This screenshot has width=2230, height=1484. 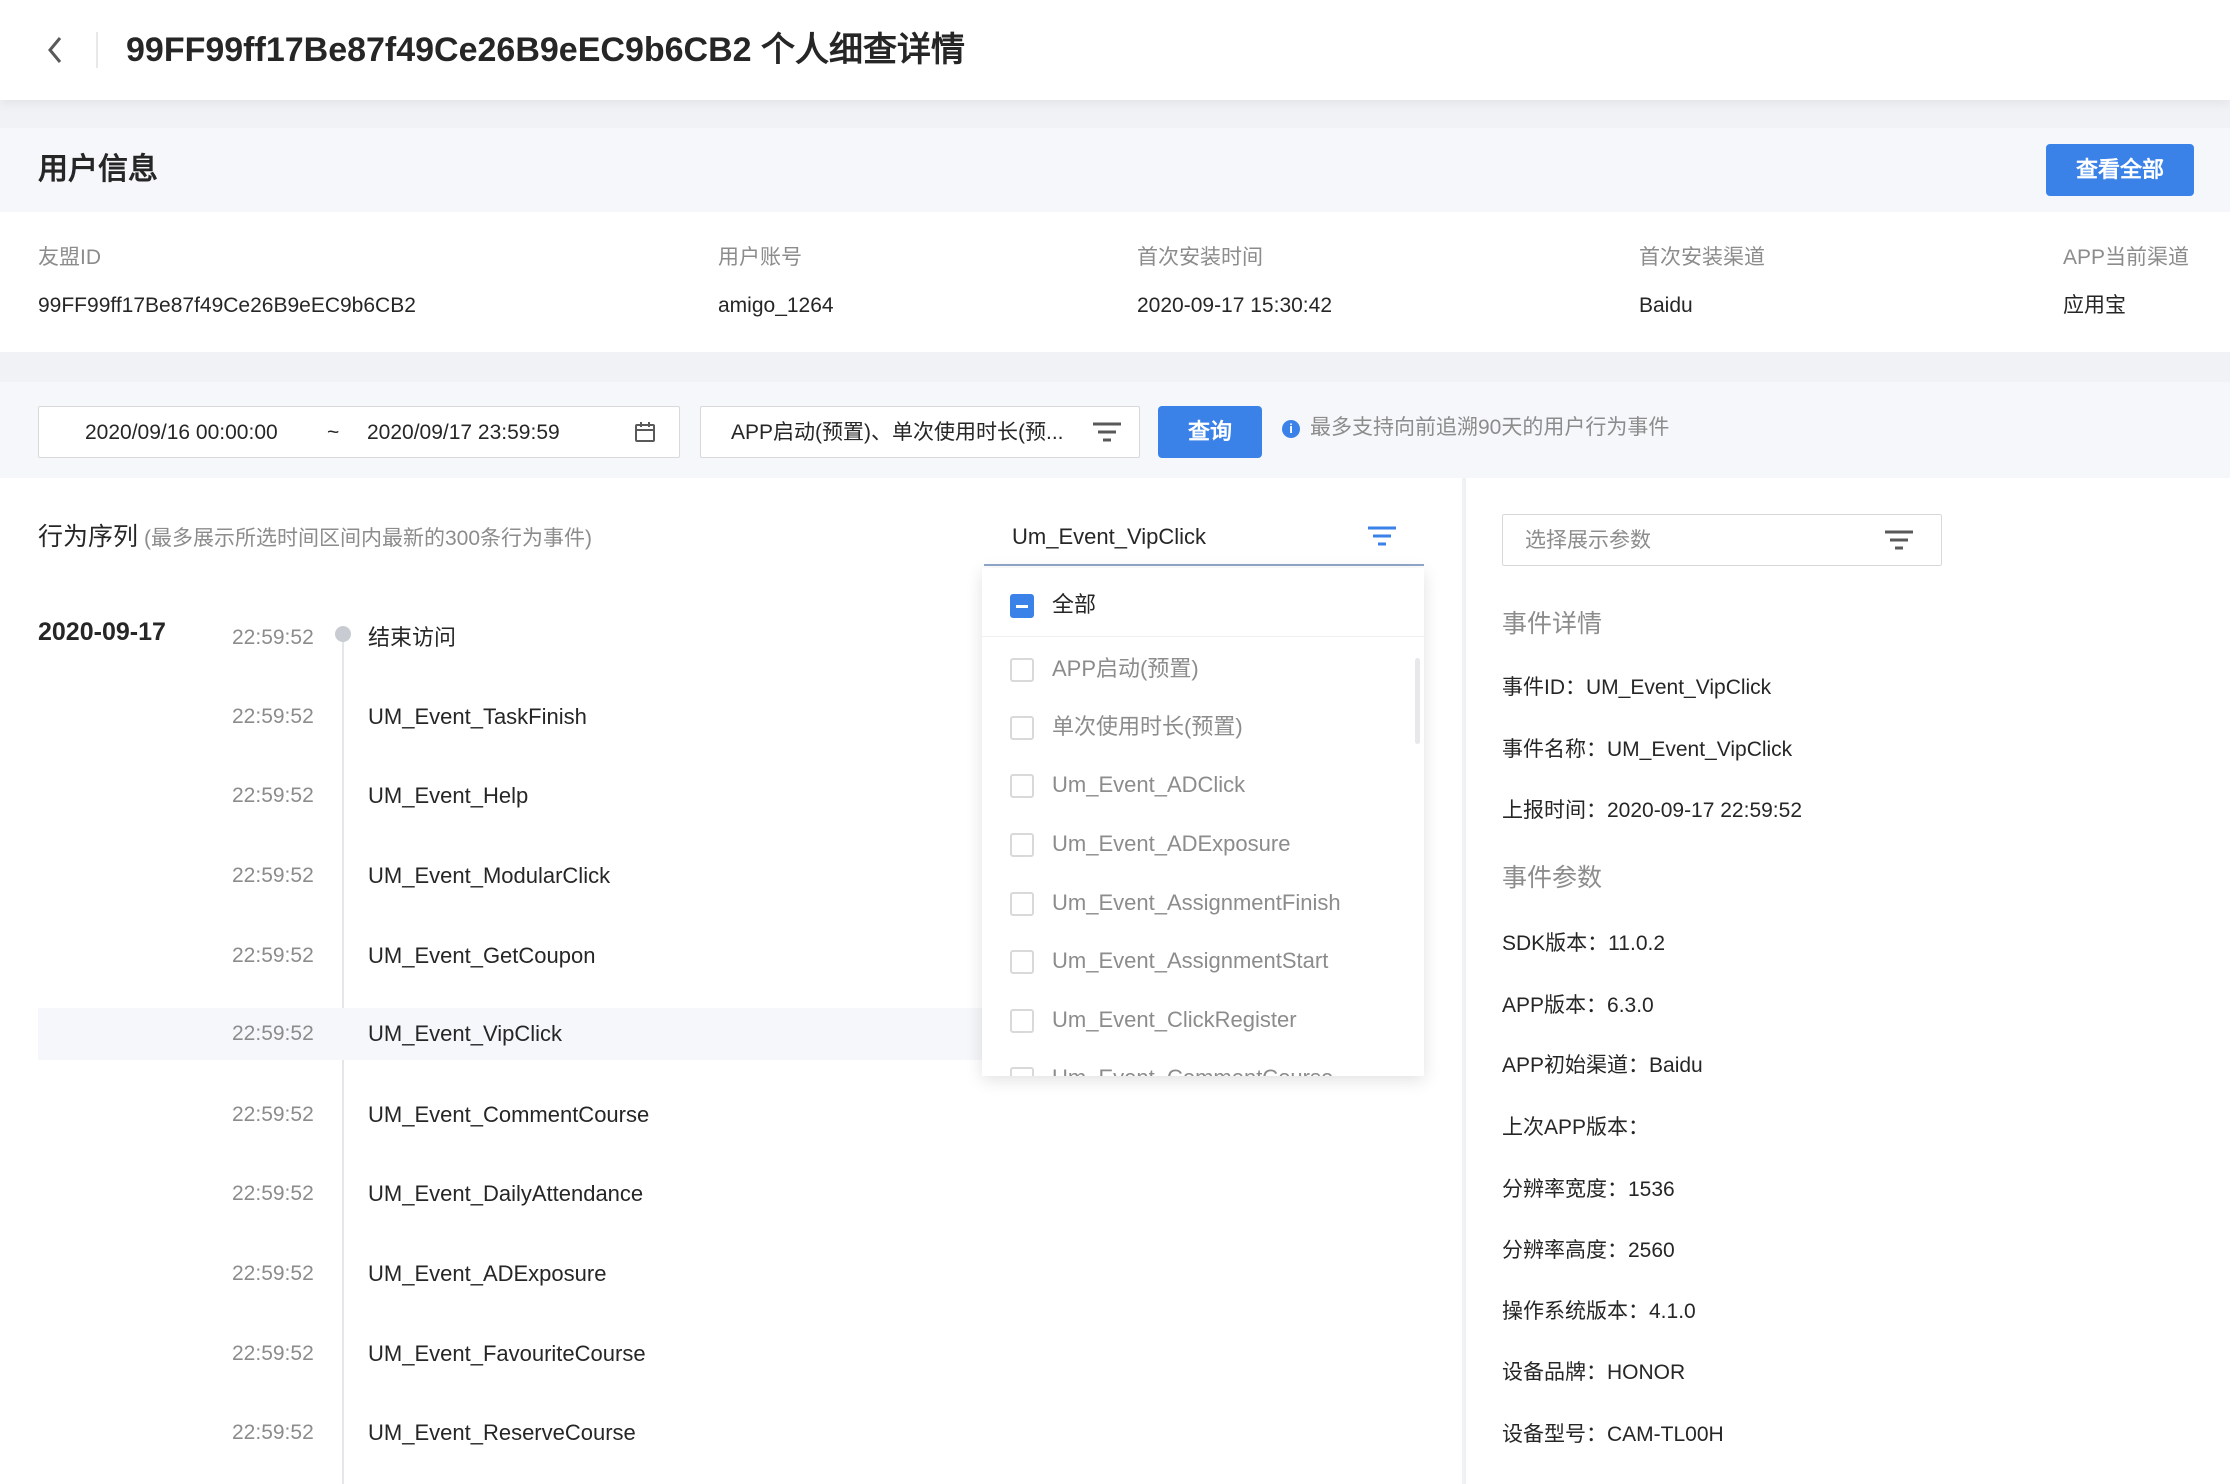 I want to click on info-value: 应用宝, so click(x=2094, y=305).